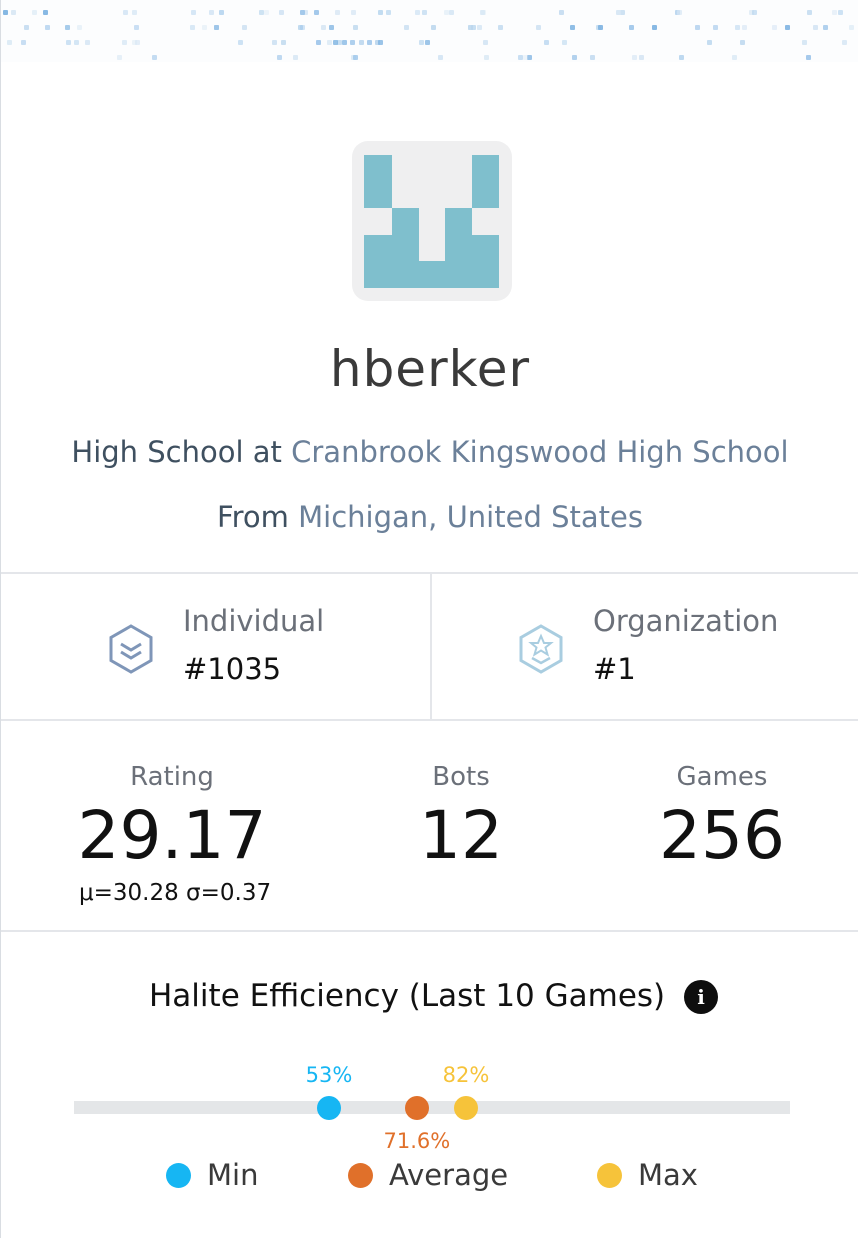 Image resolution: width=858 pixels, height=1238 pixels. Describe the element at coordinates (417, 1141) in the screenshot. I see `average-value-label: 71.6%` at that location.